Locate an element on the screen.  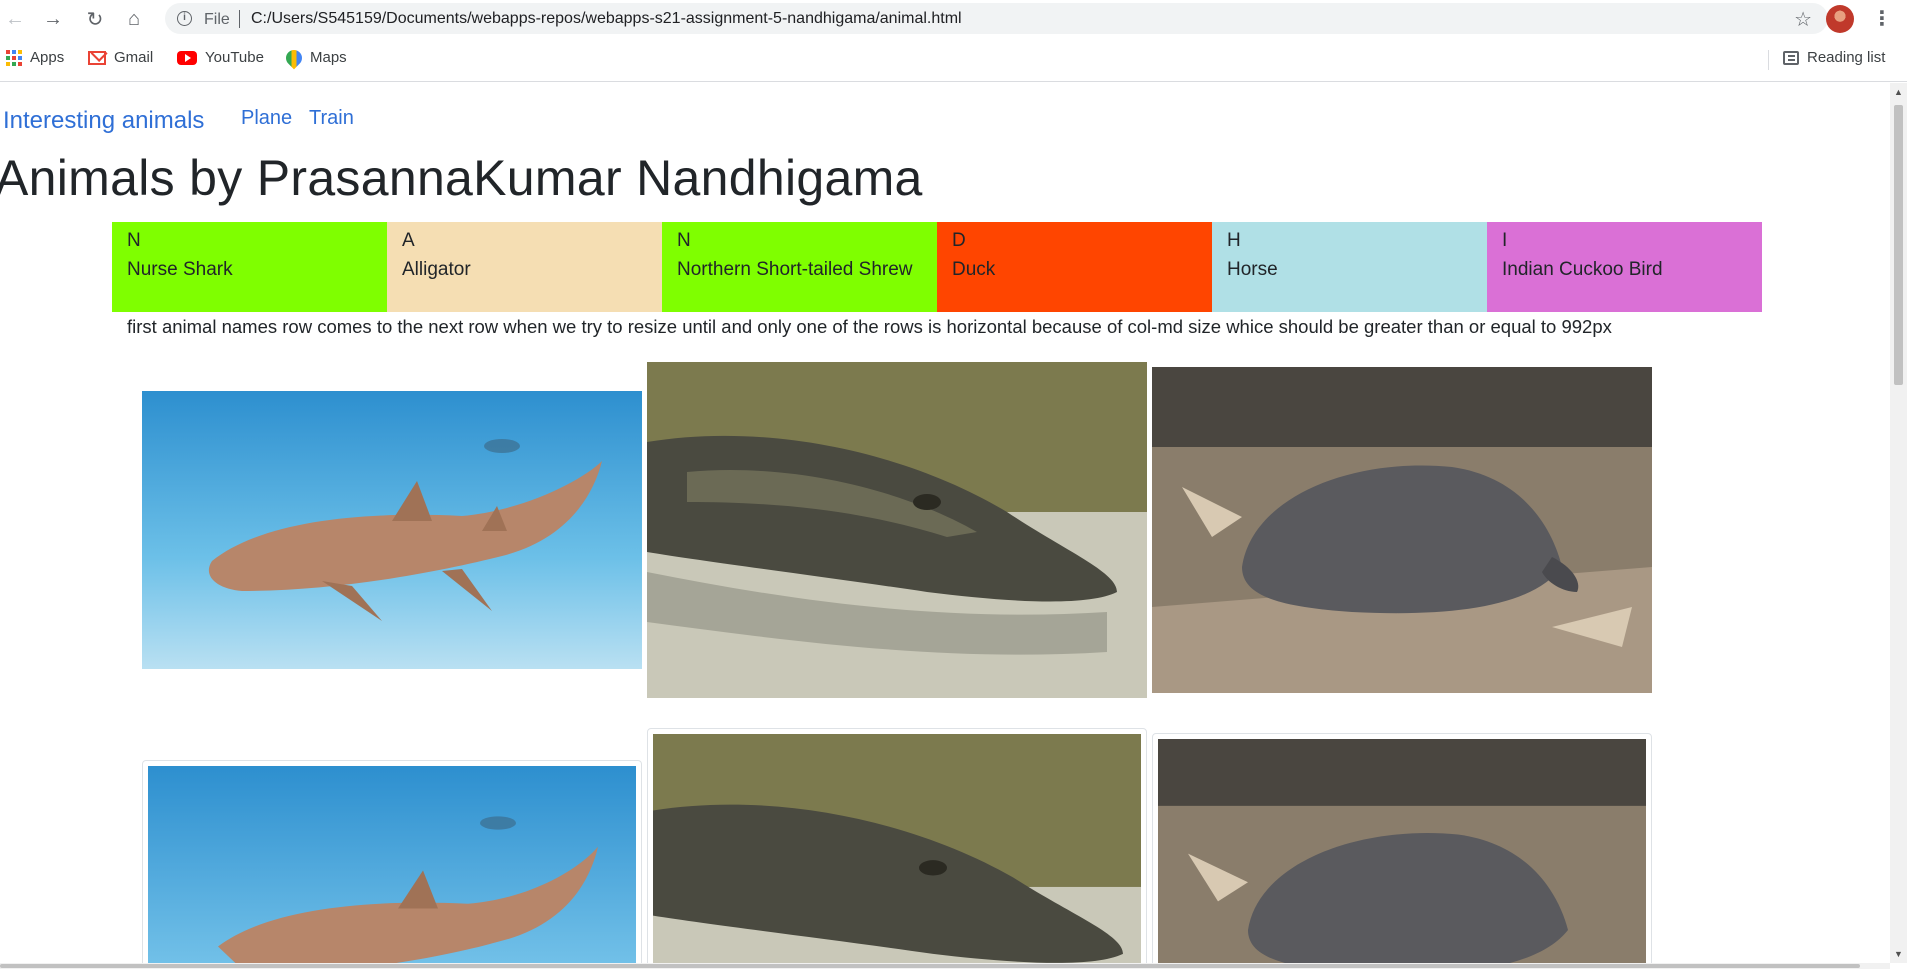
apps-grid-icon is located at coordinates (14, 57).